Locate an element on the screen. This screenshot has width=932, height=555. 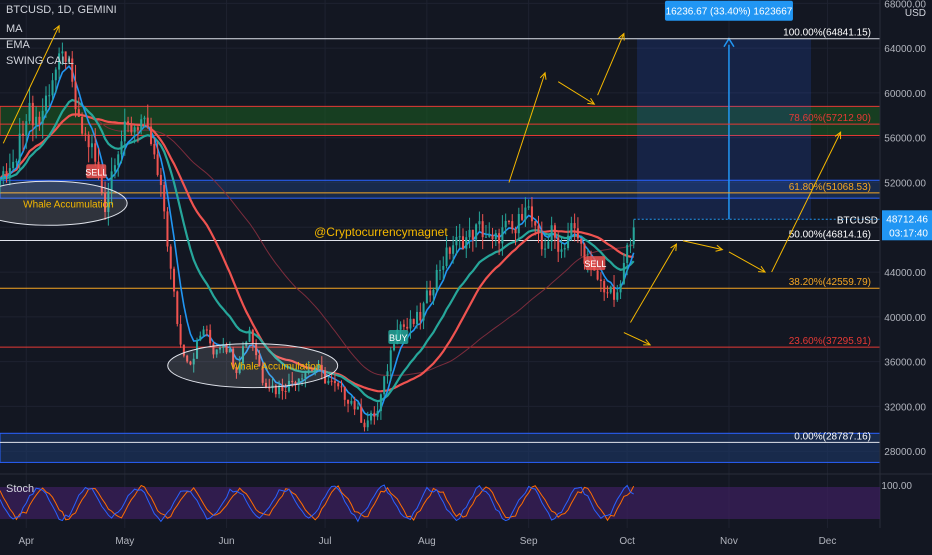
y-tick-label: 40000.00 is located at coordinates (905, 318).